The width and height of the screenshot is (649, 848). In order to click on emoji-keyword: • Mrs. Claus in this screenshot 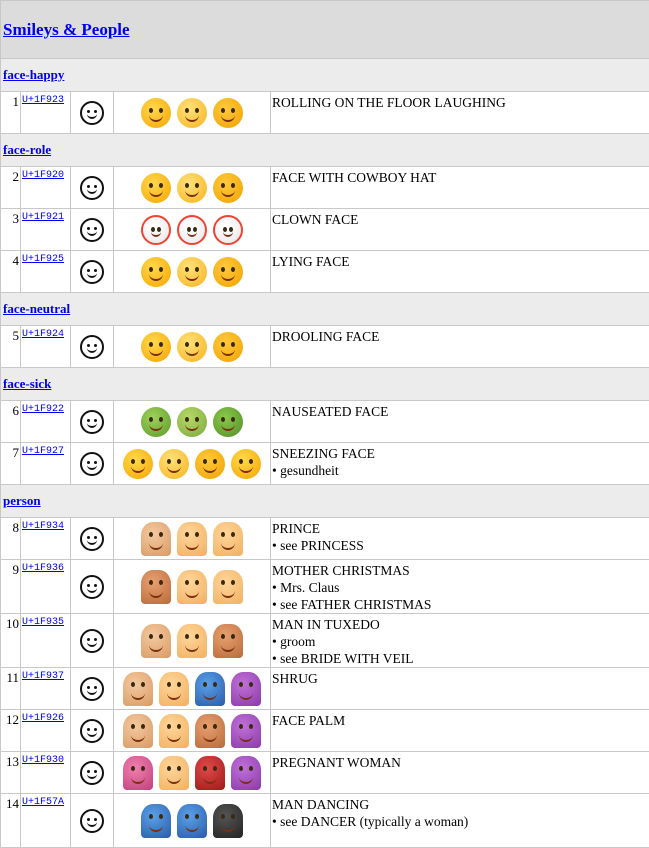, I will do `click(460, 587)`.